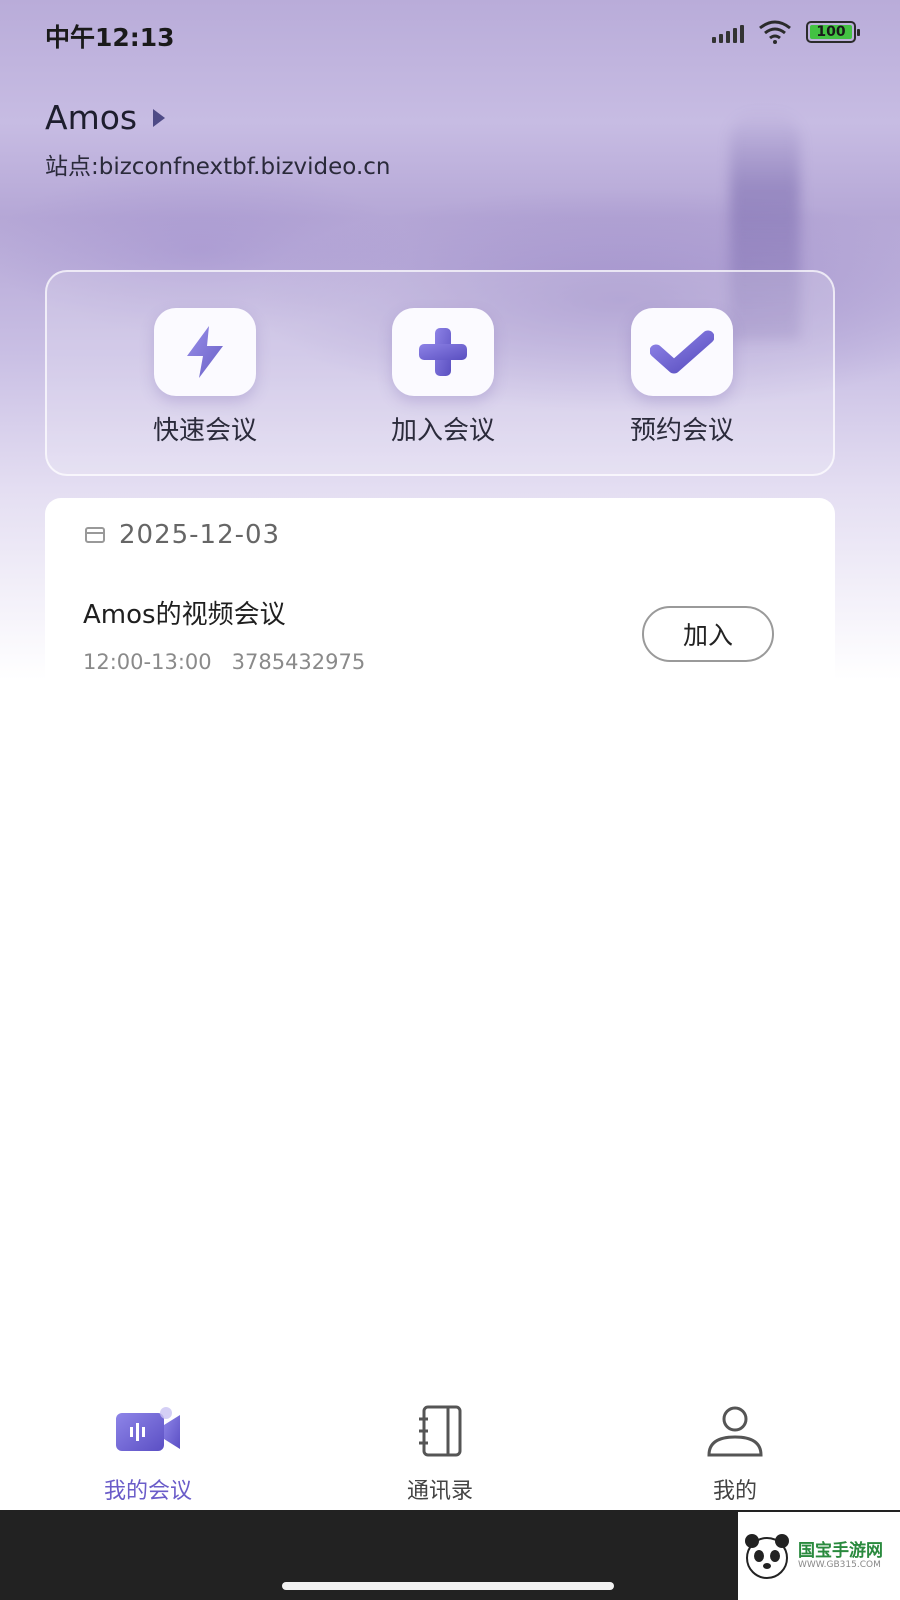 The height and width of the screenshot is (1600, 900). What do you see at coordinates (442, 431) in the screenshot?
I see `join-meeting-label: 加入会议` at bounding box center [442, 431].